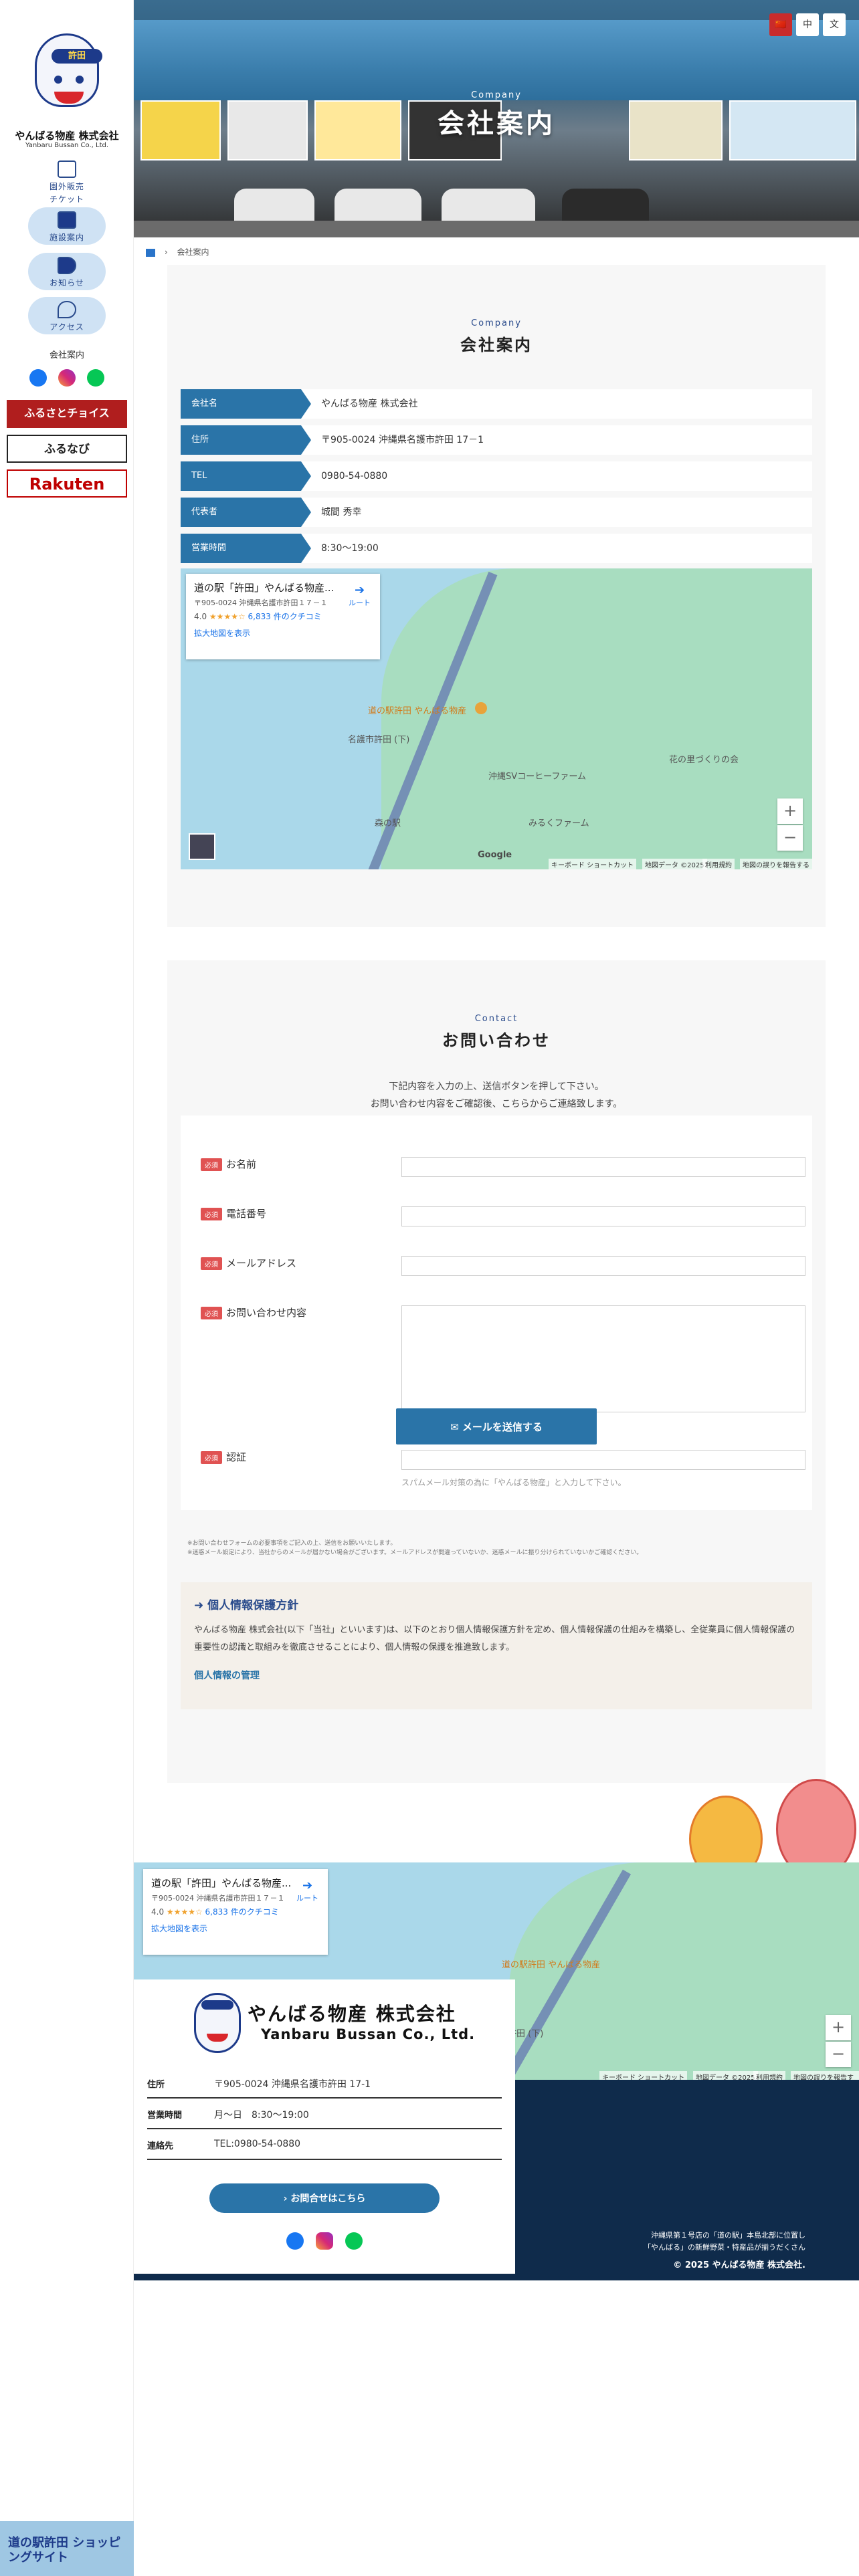 This screenshot has width=859, height=2576. Describe the element at coordinates (776, 864) in the screenshot. I see `map-report: 地図の誤りを報告する` at that location.